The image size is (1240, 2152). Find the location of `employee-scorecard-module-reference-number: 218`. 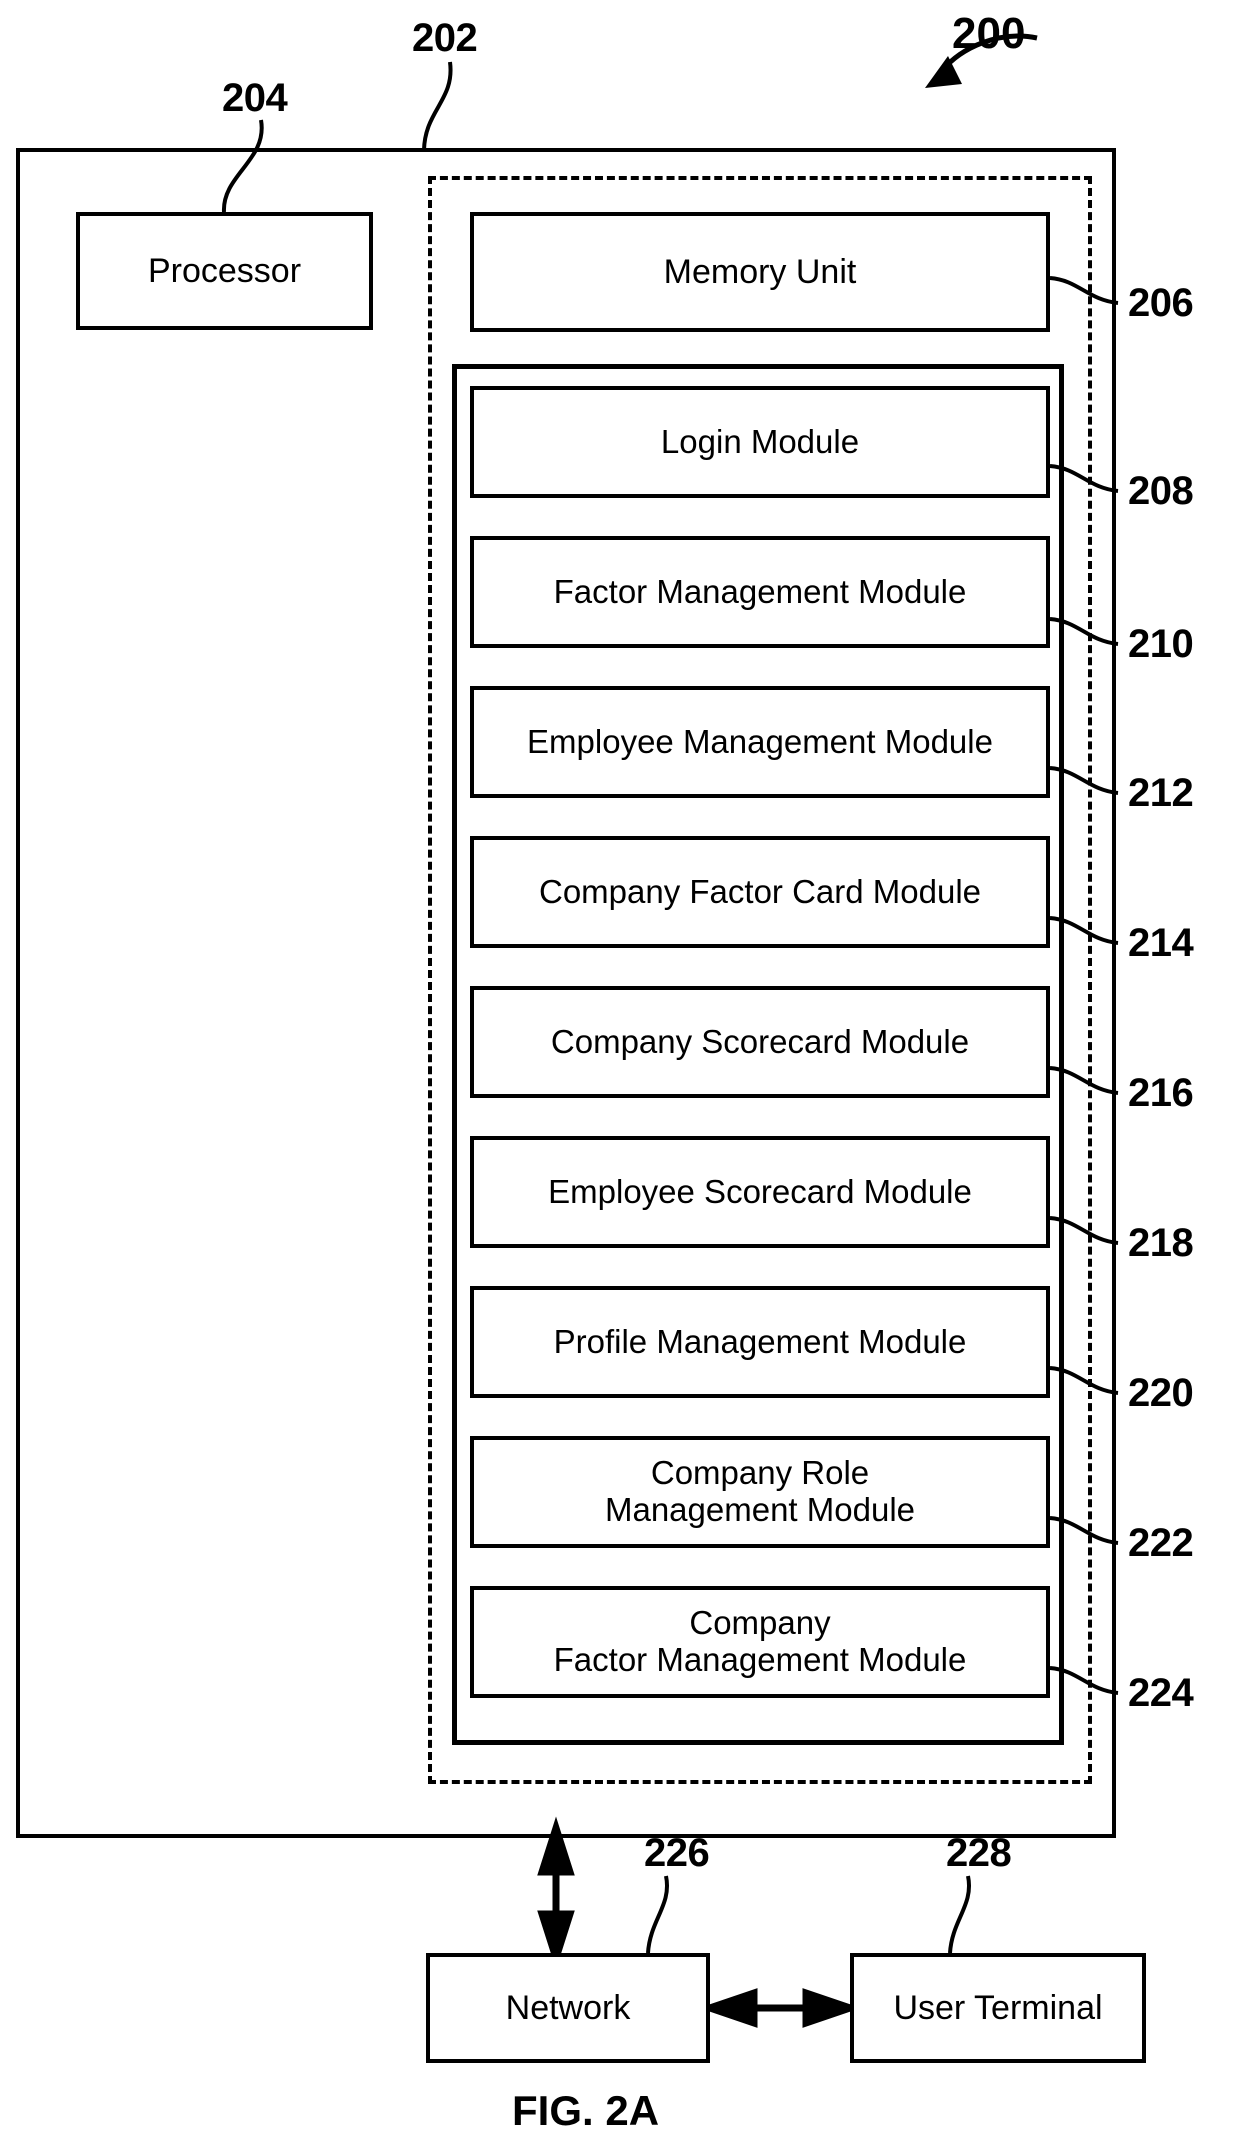

employee-scorecard-module-reference-number: 218 is located at coordinates (1161, 1243).